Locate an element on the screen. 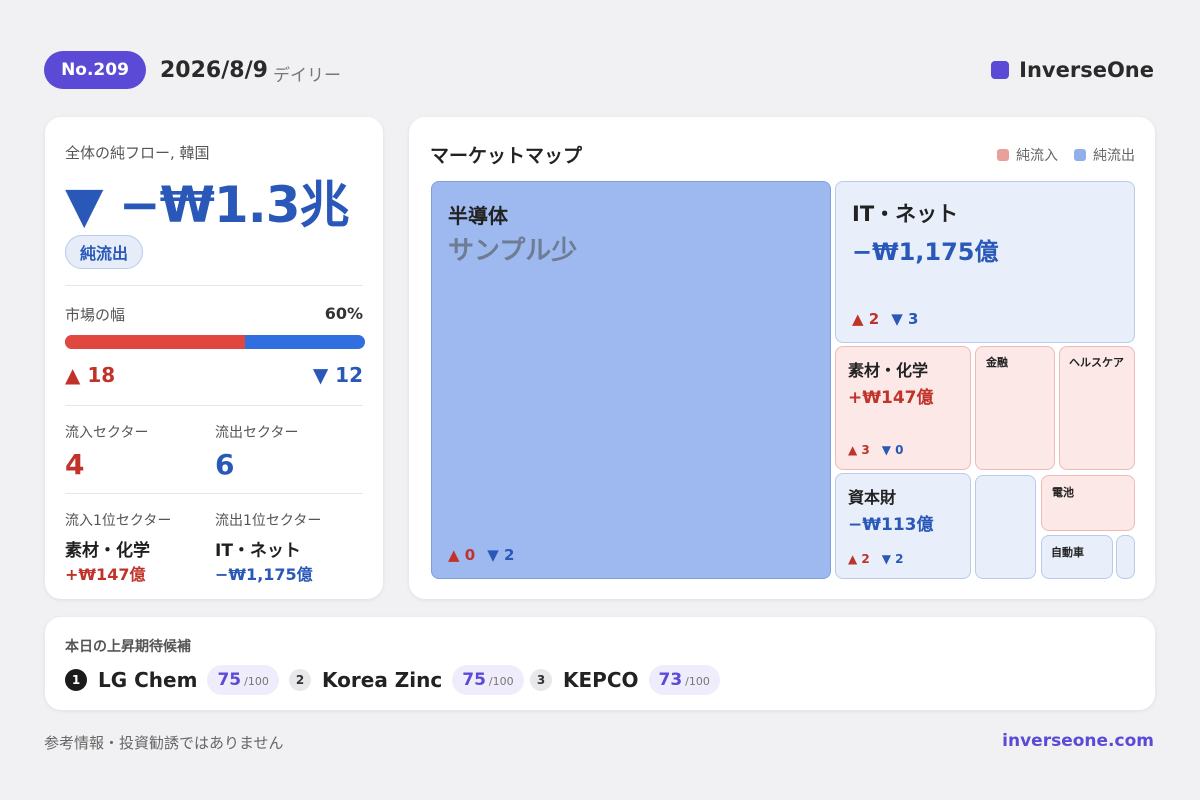 The width and height of the screenshot is (1200, 800). tile-counts: ▲ 2 ▼ 2 is located at coordinates (876, 559).